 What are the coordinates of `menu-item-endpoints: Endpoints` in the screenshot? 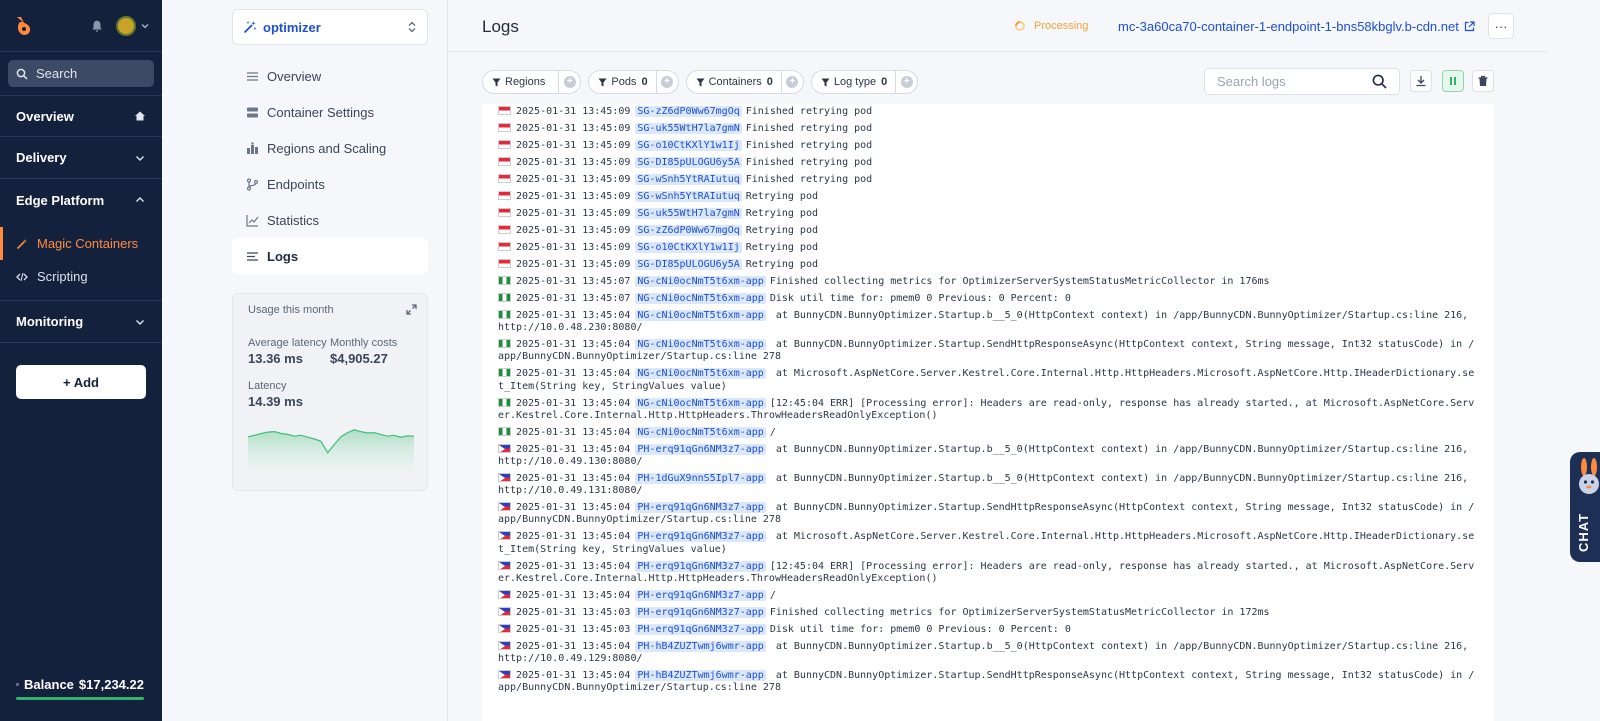 It's located at (330, 184).